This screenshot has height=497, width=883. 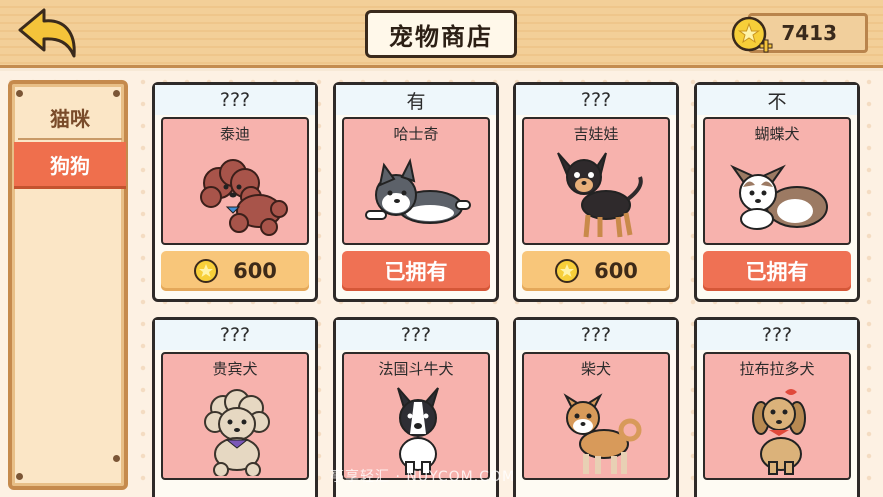 I want to click on husky-icon, so click(x=418, y=190).